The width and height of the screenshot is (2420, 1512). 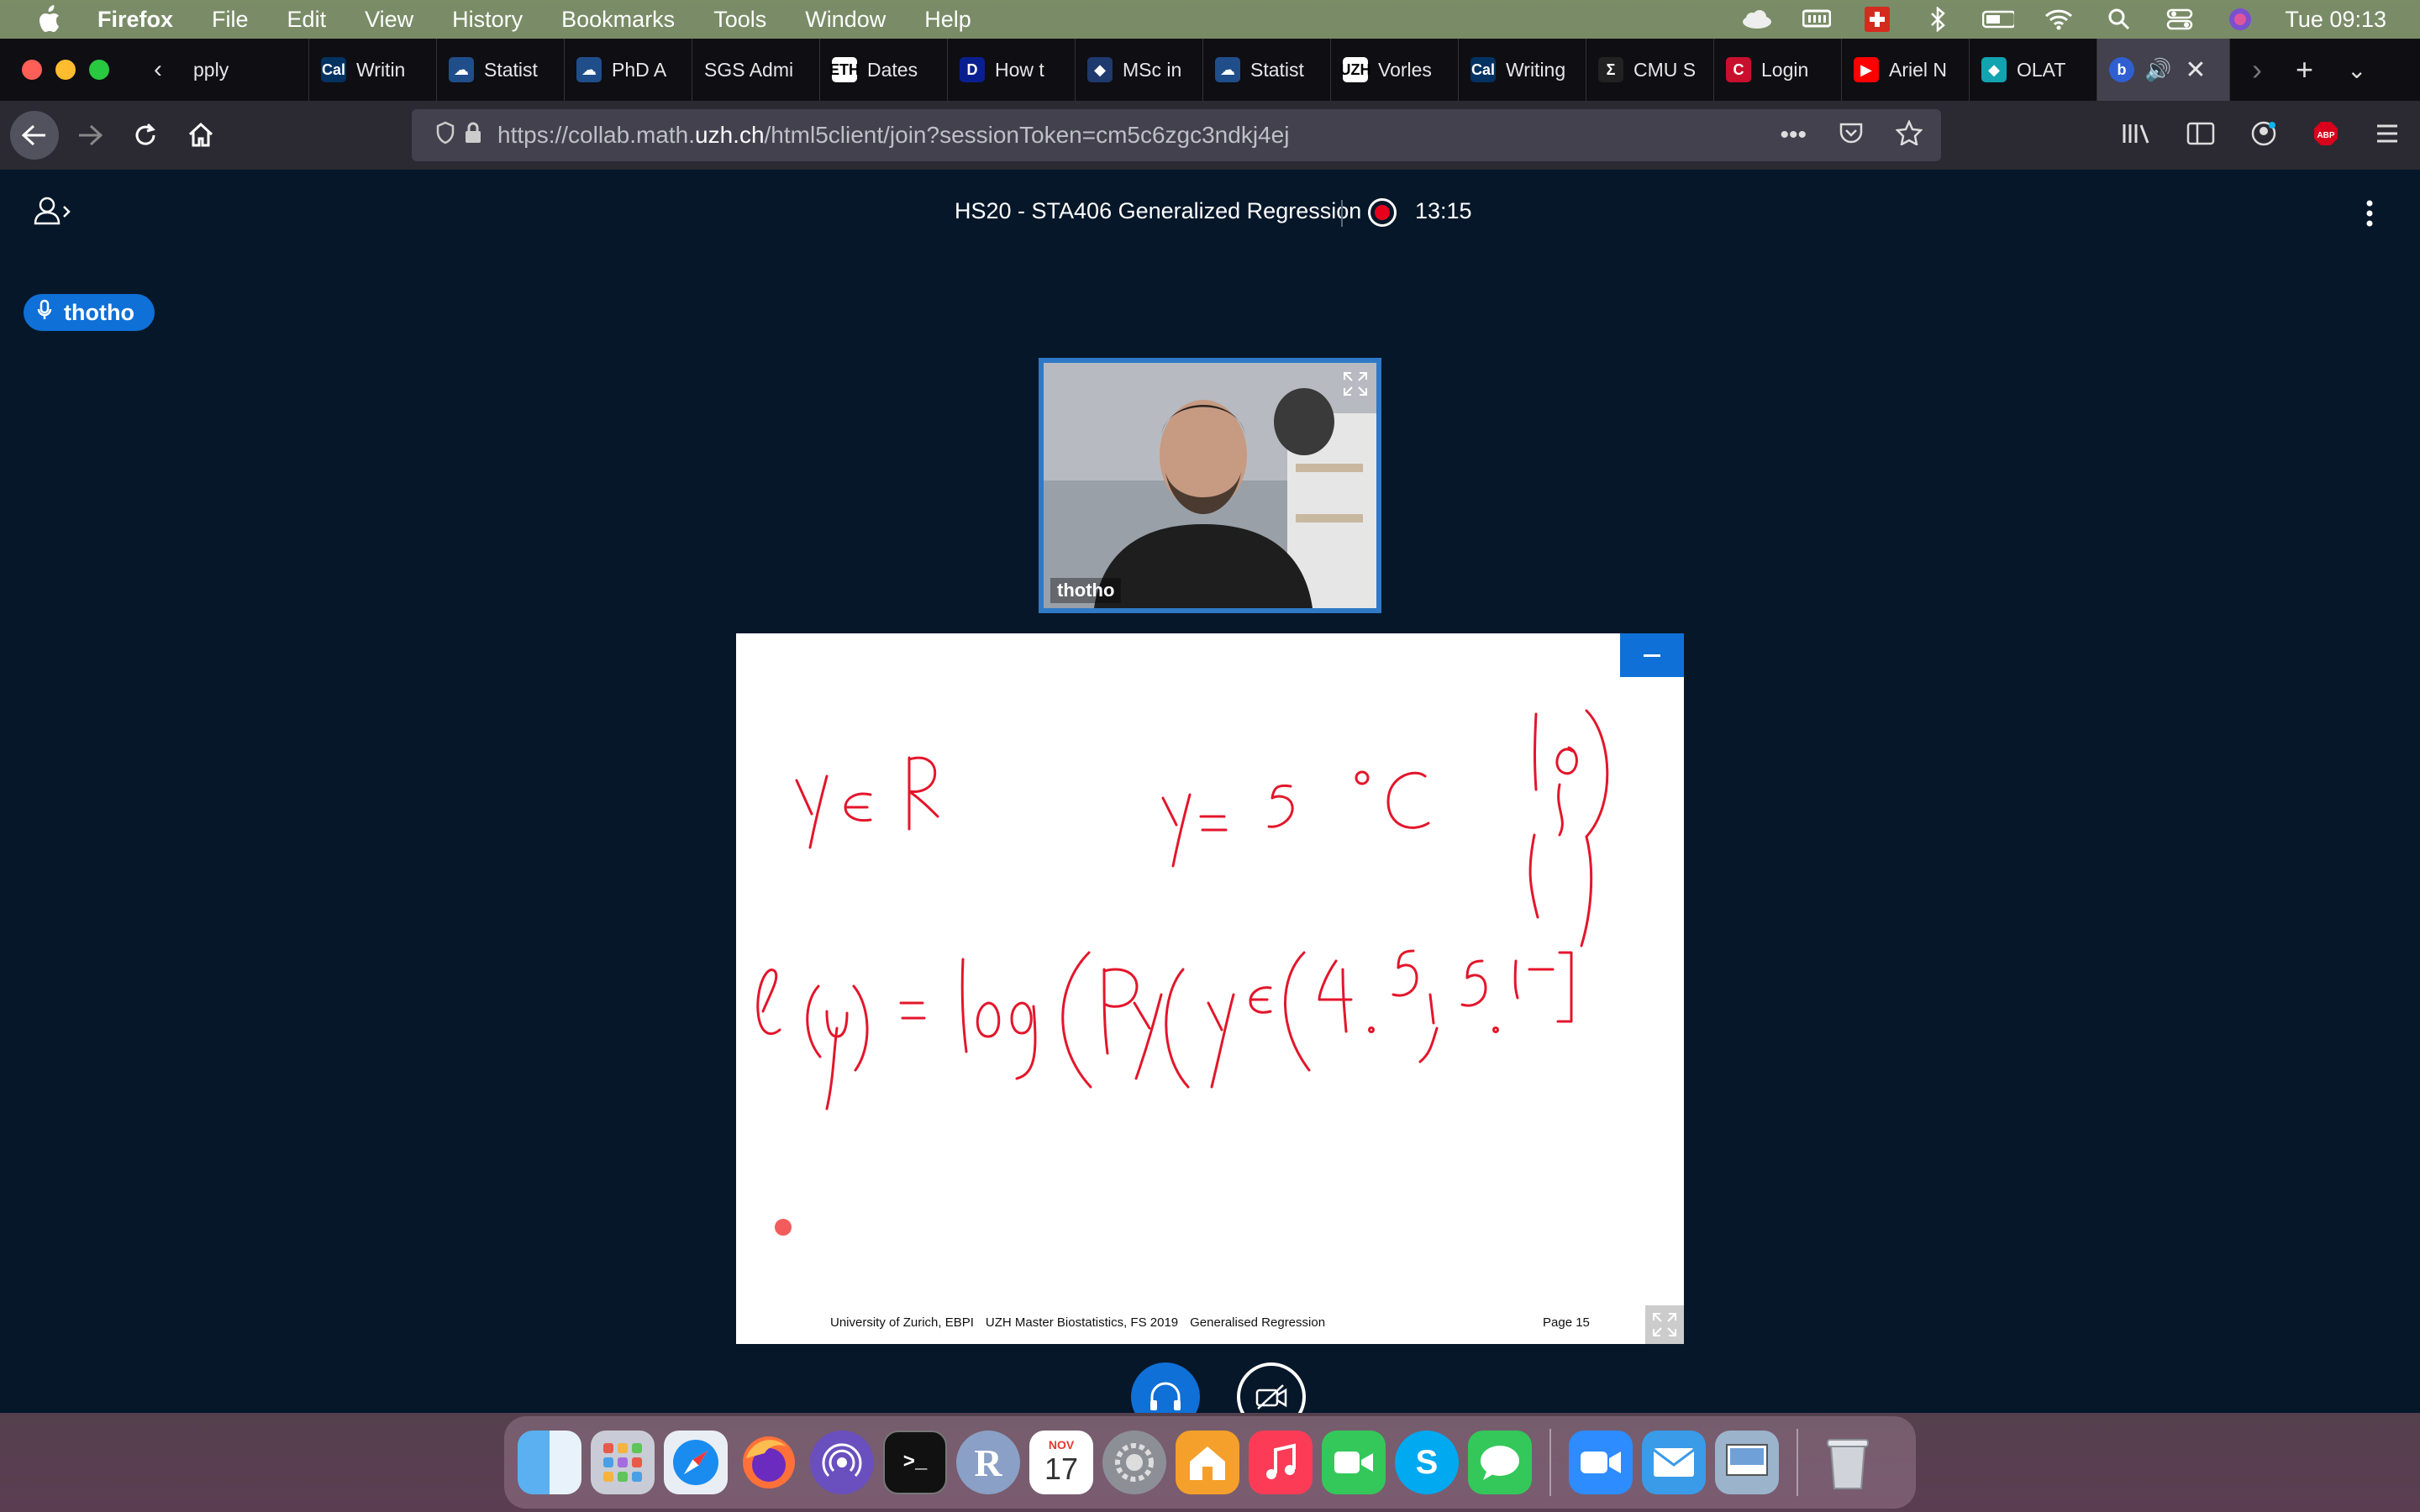 What do you see at coordinates (2388, 136) in the screenshot?
I see `app-menu-icon` at bounding box center [2388, 136].